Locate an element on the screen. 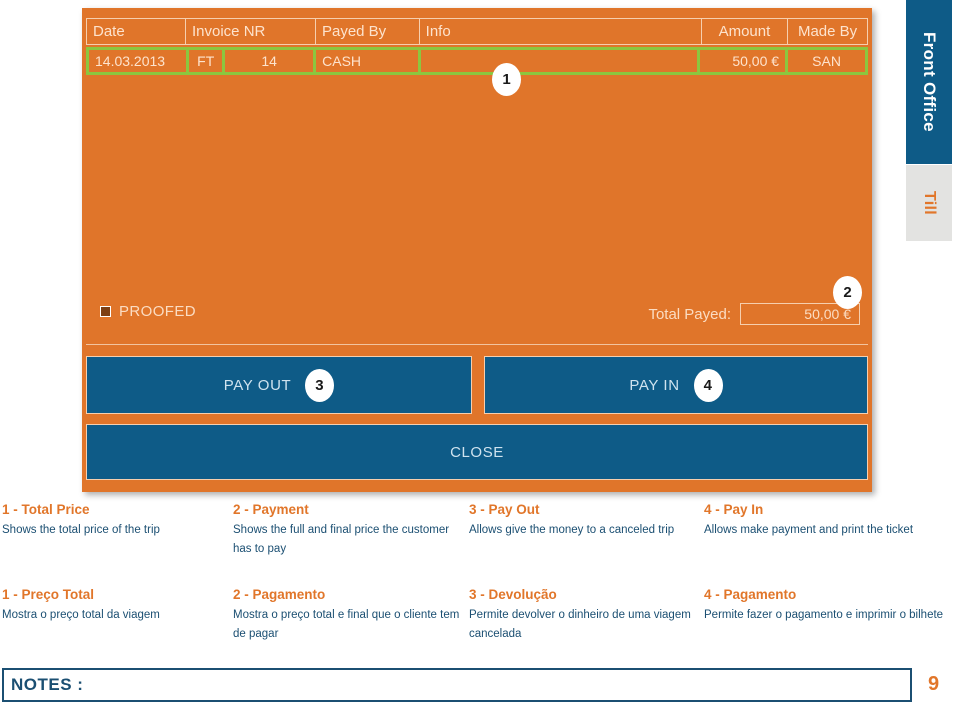 The width and height of the screenshot is (960, 708). callout-badge-total-price: 1 is located at coordinates (506, 79).